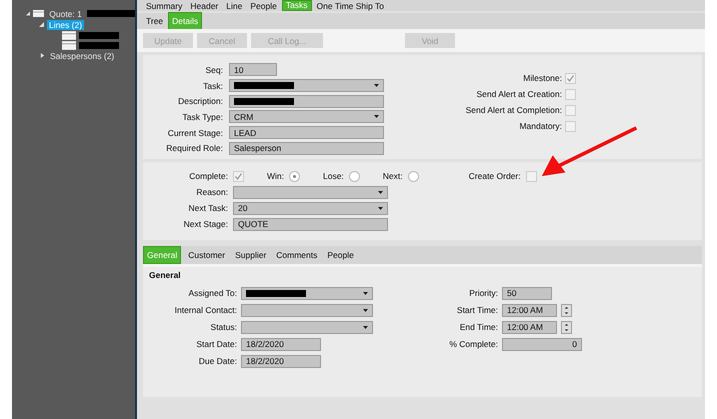 The image size is (717, 419). What do you see at coordinates (542, 344) in the screenshot?
I see `text-field: 0` at bounding box center [542, 344].